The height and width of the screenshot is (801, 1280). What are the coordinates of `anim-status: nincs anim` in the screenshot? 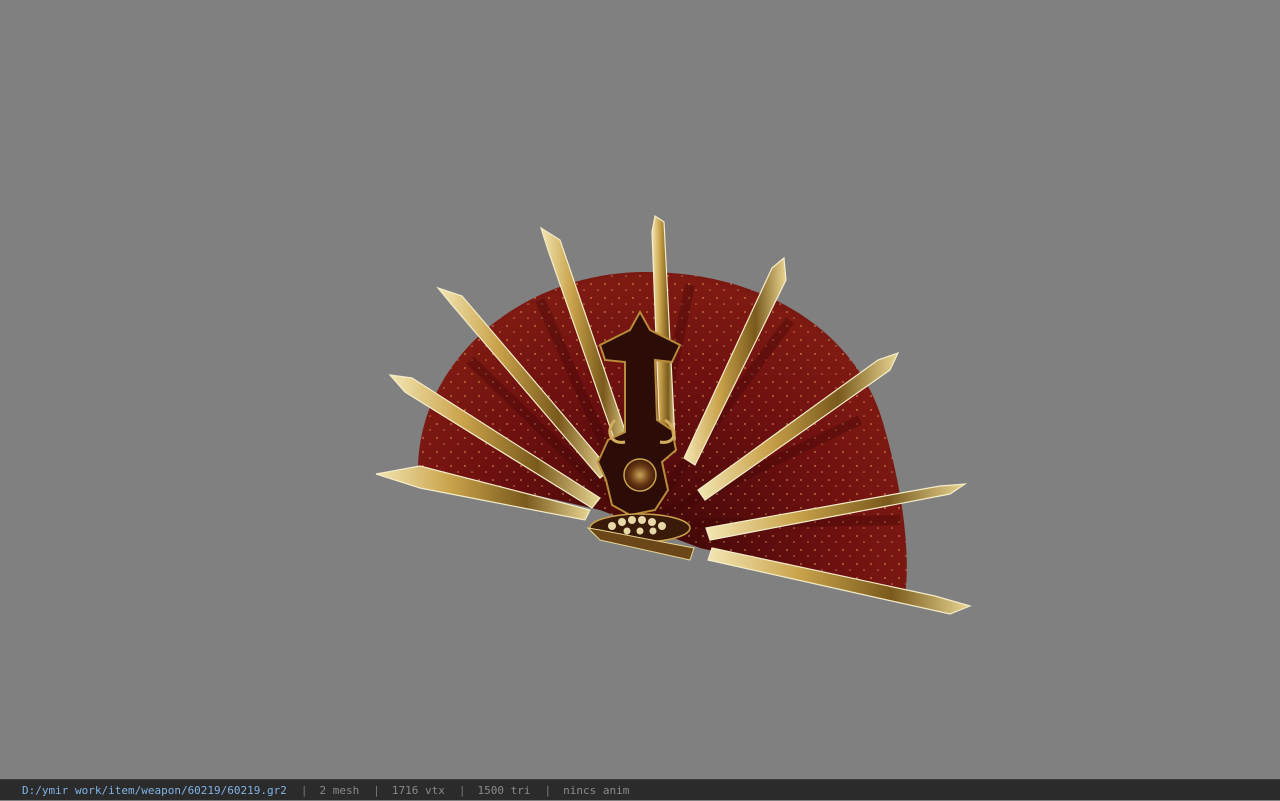 It's located at (596, 790).